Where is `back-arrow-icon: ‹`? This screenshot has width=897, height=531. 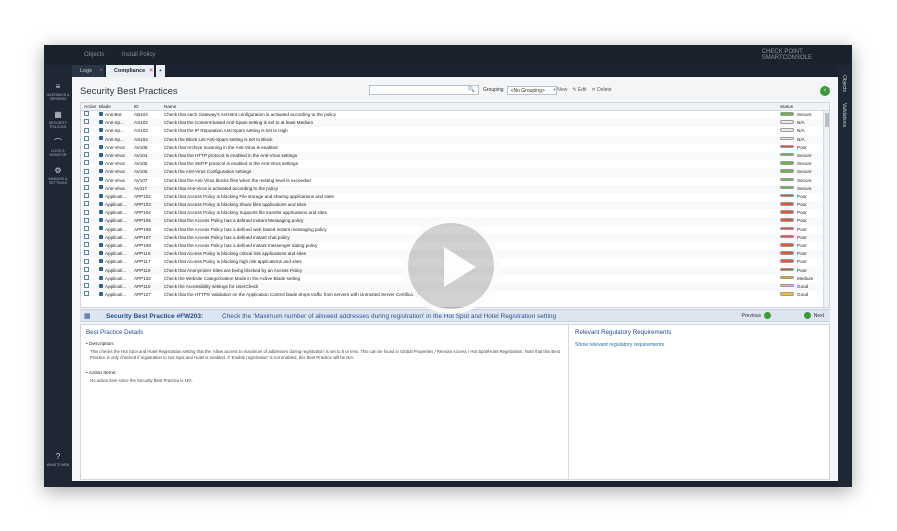
back-arrow-icon: ‹ is located at coordinates (825, 91).